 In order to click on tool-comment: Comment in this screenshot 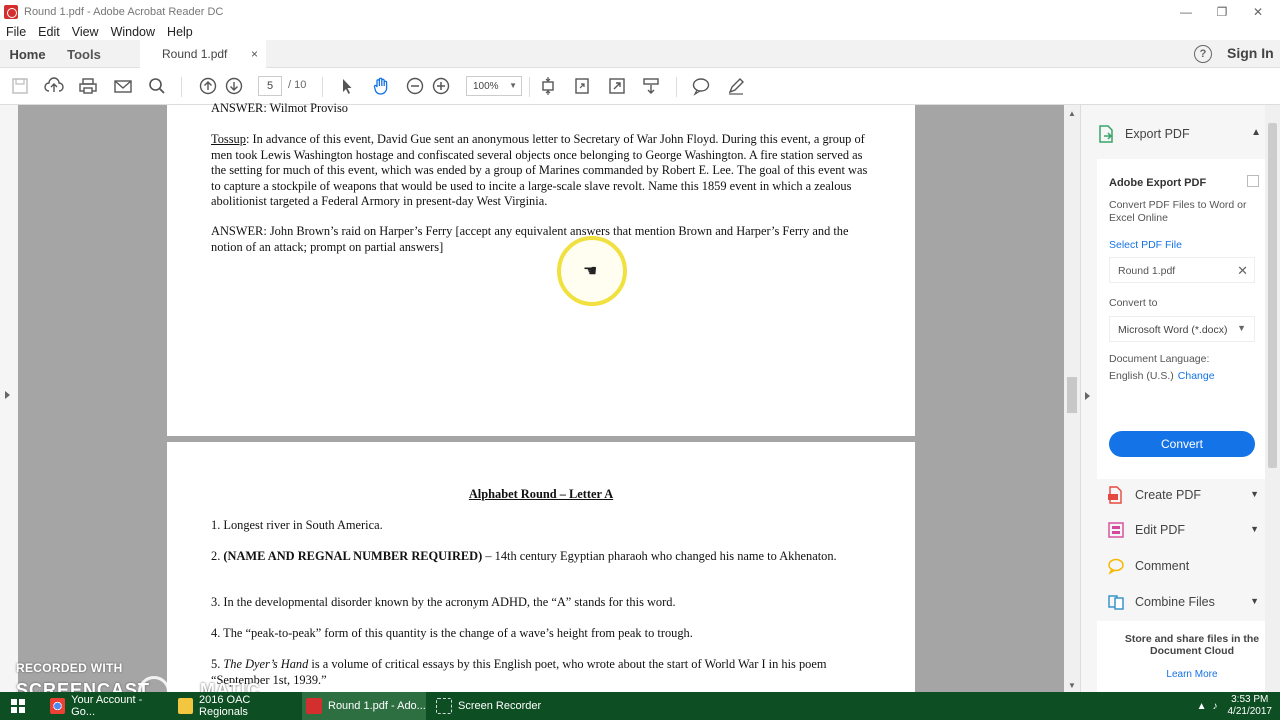, I will do `click(1182, 566)`.